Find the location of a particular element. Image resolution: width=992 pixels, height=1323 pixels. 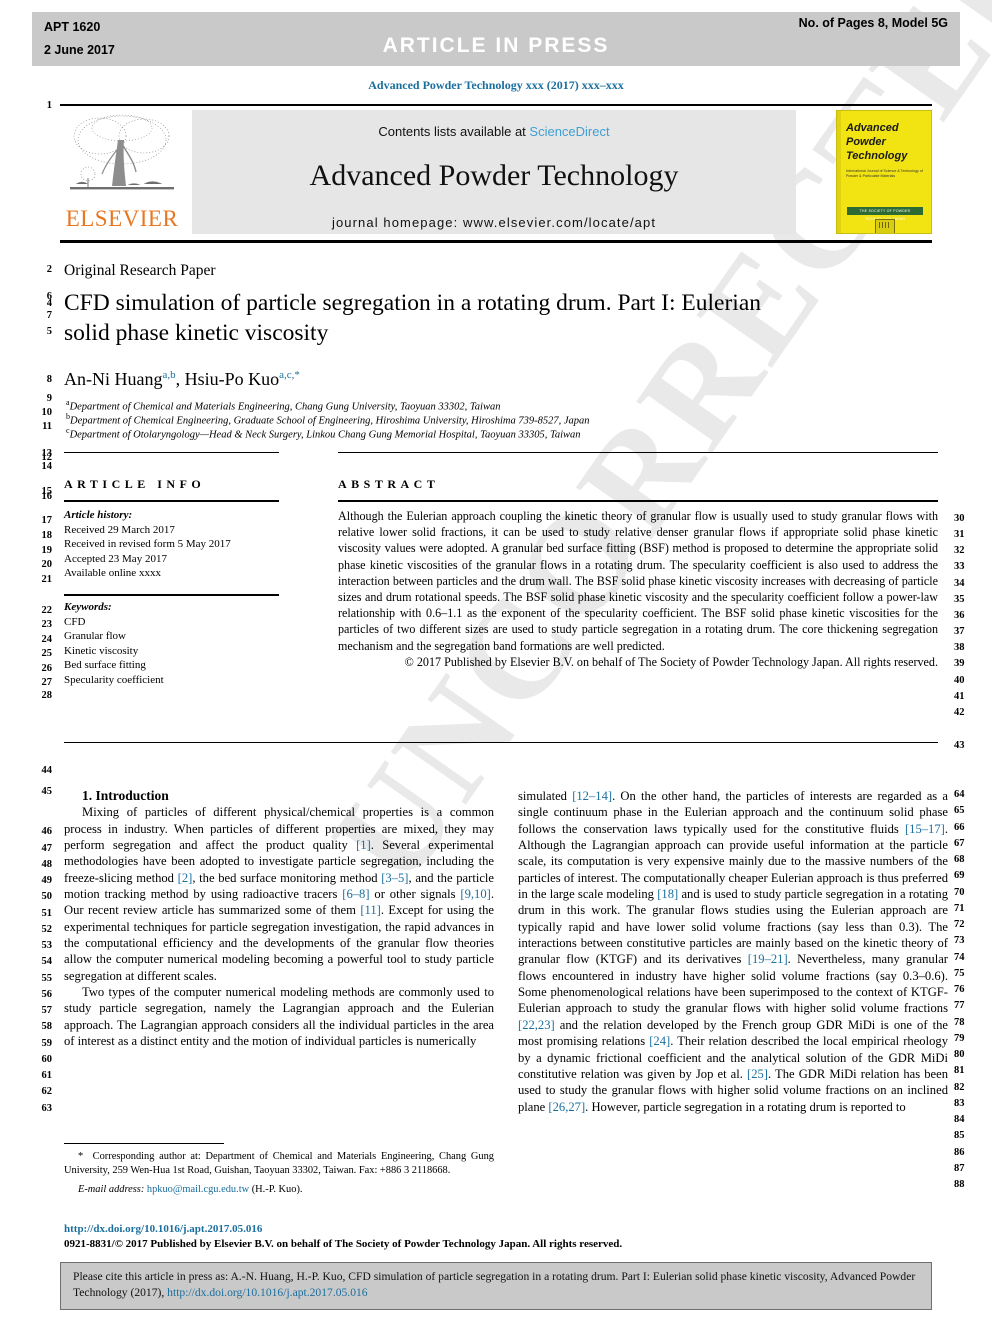

line-number: 69 is located at coordinates (959, 875).